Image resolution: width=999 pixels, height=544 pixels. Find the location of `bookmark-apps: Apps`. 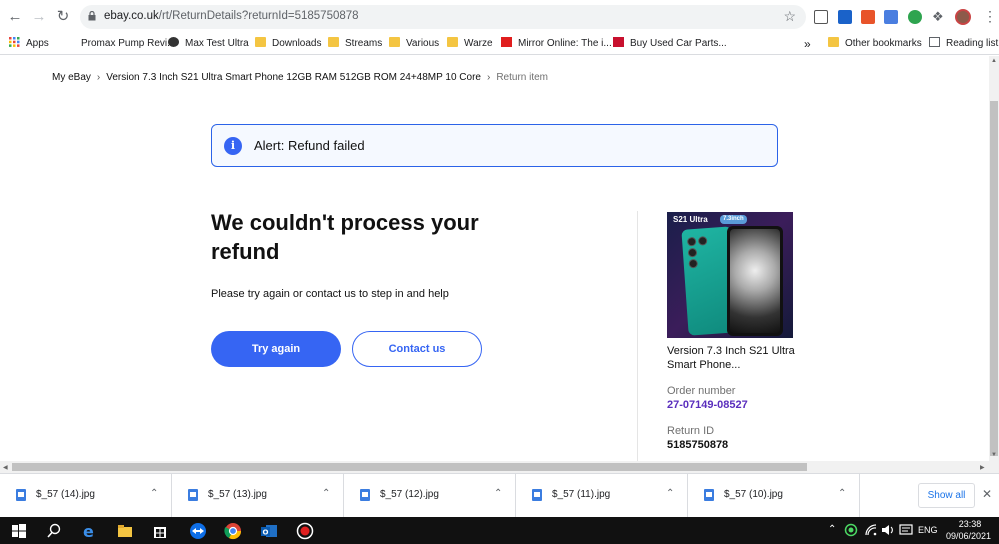

bookmark-apps: Apps is located at coordinates (29, 44).